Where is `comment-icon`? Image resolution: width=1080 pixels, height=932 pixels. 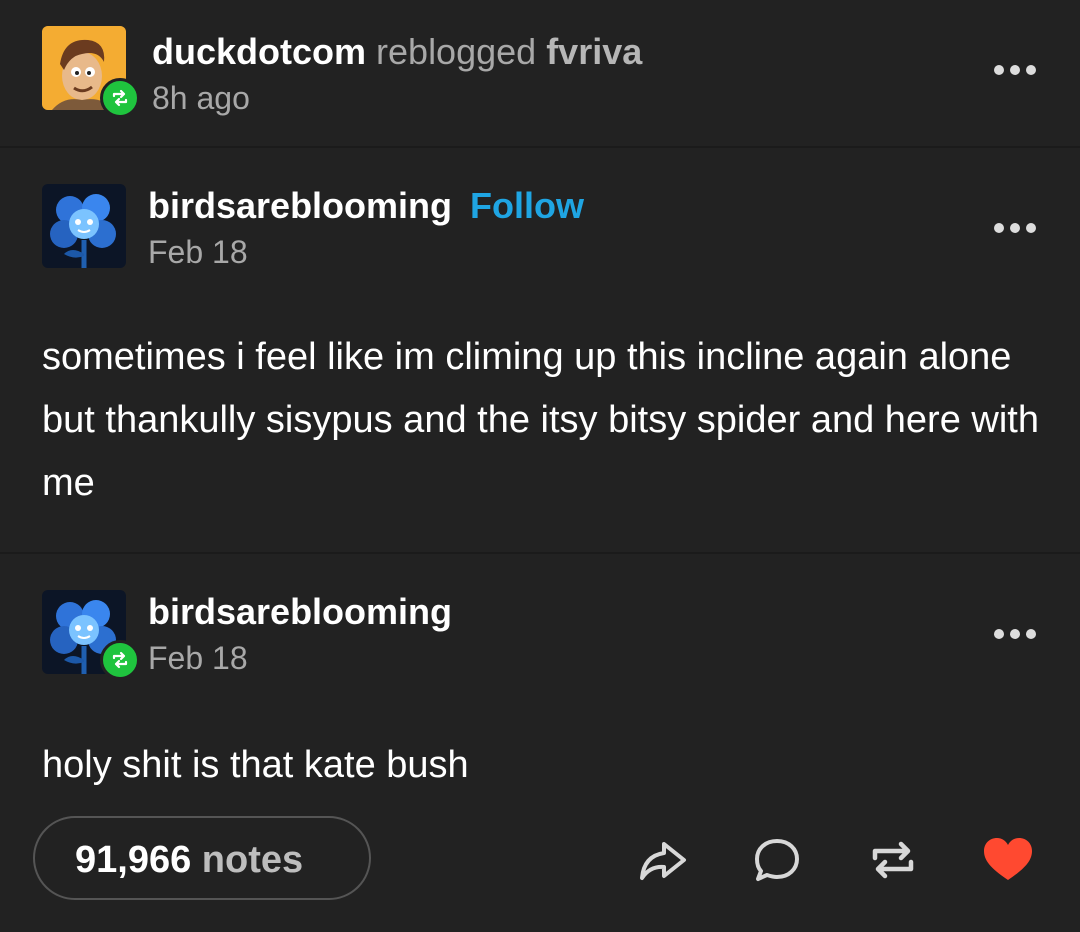
comment-icon is located at coordinates (777, 860).